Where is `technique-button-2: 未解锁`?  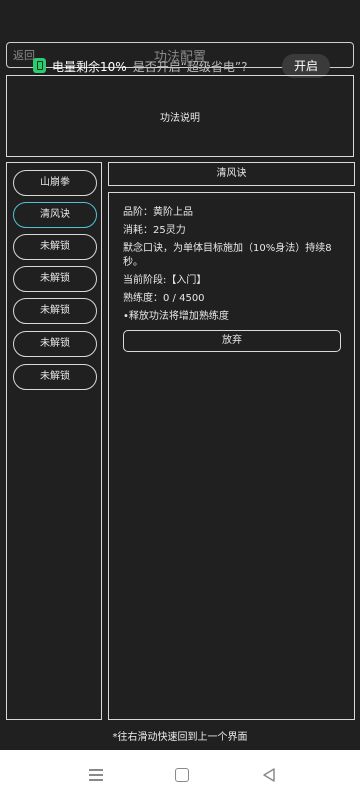 technique-button-2: 未解锁 is located at coordinates (55, 247).